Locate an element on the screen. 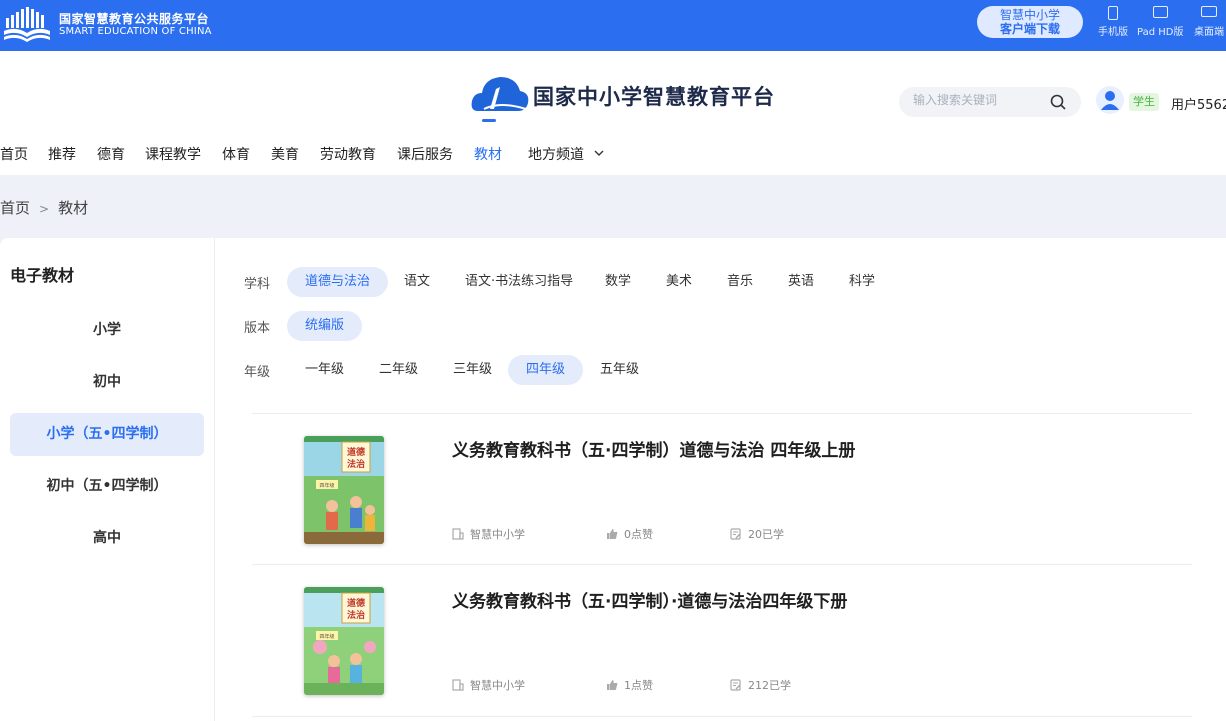 The width and height of the screenshot is (1226, 721). book-learners: 212已学 is located at coordinates (760, 685).